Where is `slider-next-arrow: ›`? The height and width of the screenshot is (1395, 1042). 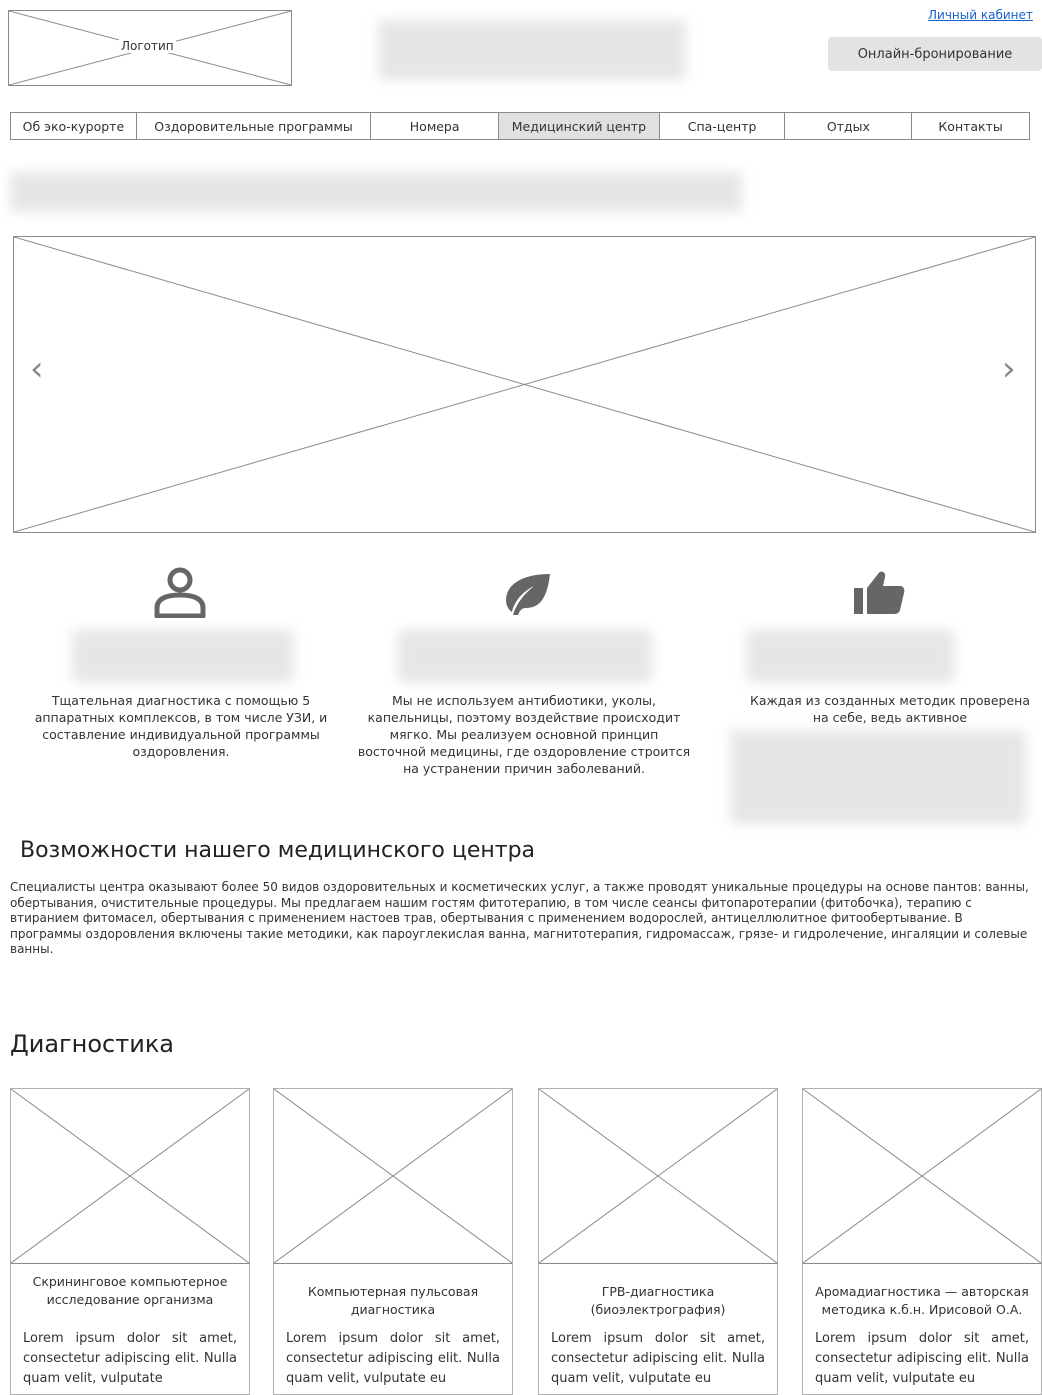
slider-next-arrow: › is located at coordinates (1009, 369).